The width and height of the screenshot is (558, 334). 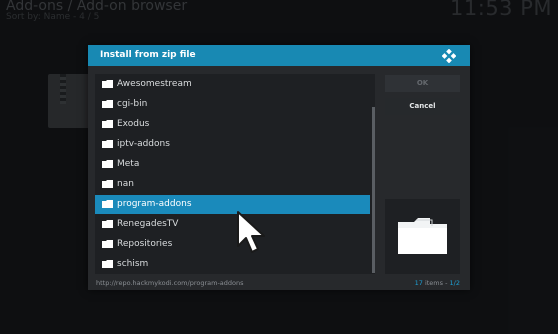 I want to click on list-item: Awesomestream, so click(x=232, y=84).